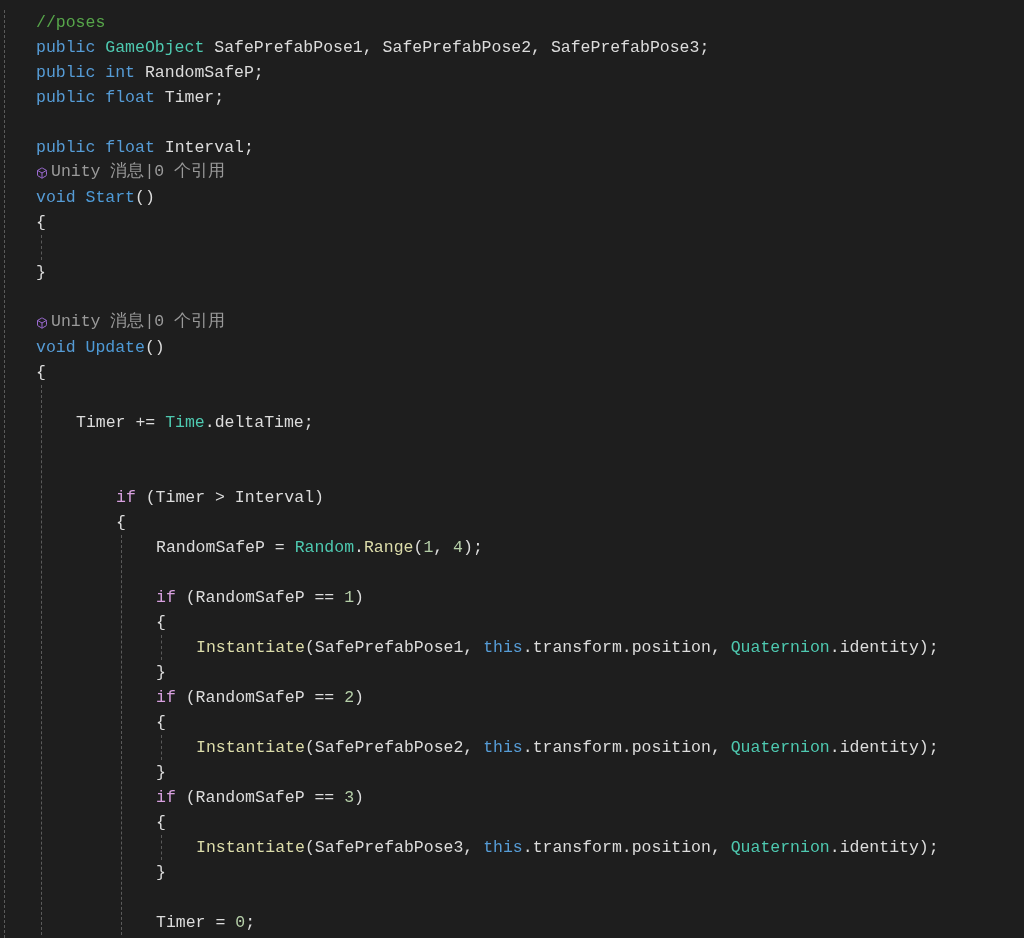  Describe the element at coordinates (150, 72) in the screenshot. I see `code-line: public int RandomSafeP;` at that location.